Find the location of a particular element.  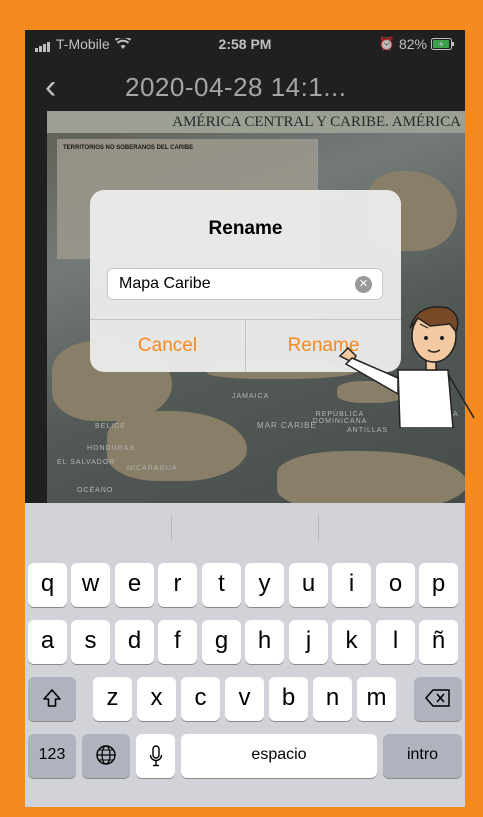

rename-input-container: ✕ is located at coordinates (245, 284).